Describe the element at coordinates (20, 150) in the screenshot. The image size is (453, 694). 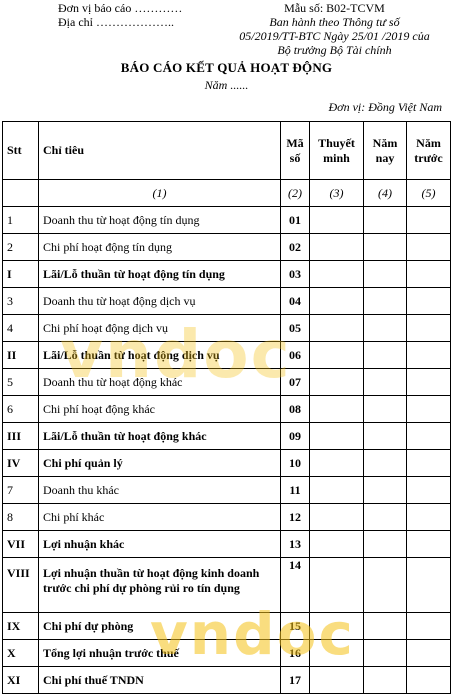
I see `header-stt: Stt` at that location.